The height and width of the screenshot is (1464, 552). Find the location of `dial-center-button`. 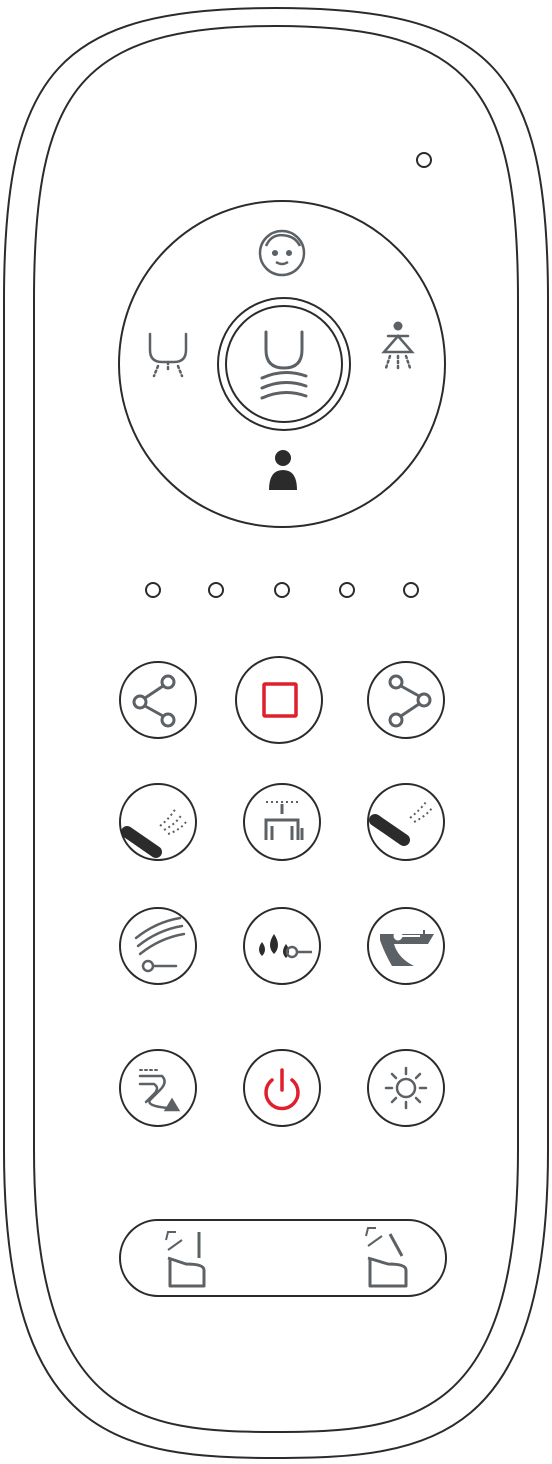

dial-center-button is located at coordinates (284, 364).